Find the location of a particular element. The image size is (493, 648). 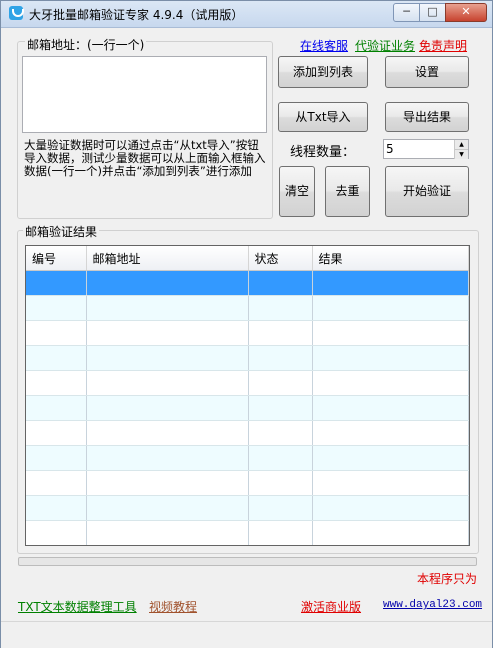

dedupe-label: 去重 is located at coordinates (347, 191).